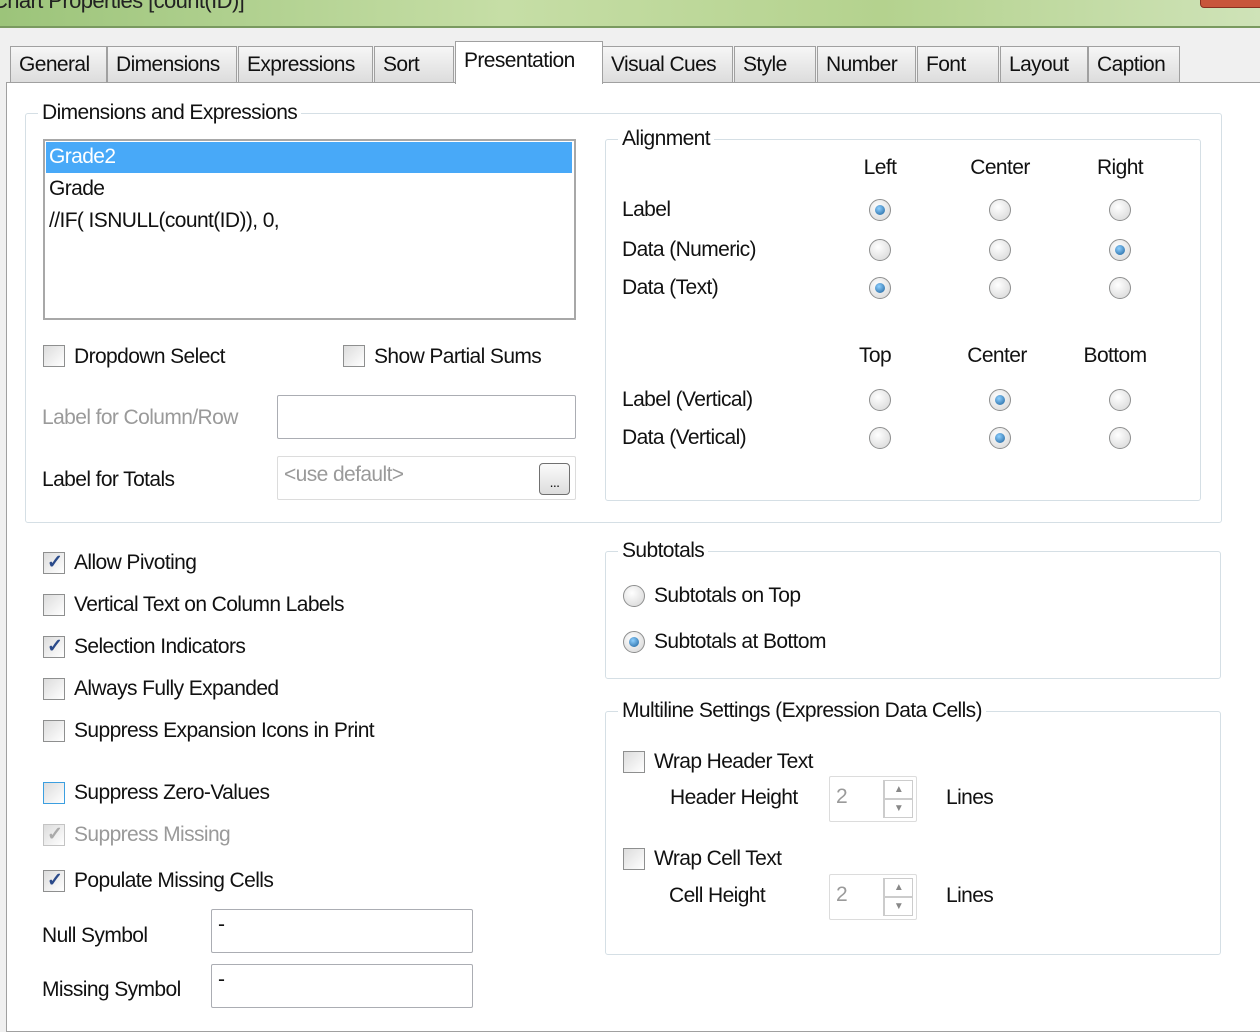 This screenshot has width=1260, height=1032. I want to click on populate-missing-cells-checkbox, so click(54, 880).